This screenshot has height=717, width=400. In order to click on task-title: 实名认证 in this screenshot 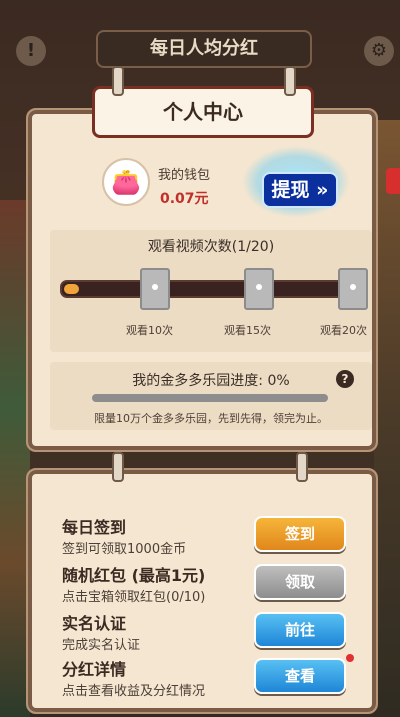, I will do `click(94, 623)`.